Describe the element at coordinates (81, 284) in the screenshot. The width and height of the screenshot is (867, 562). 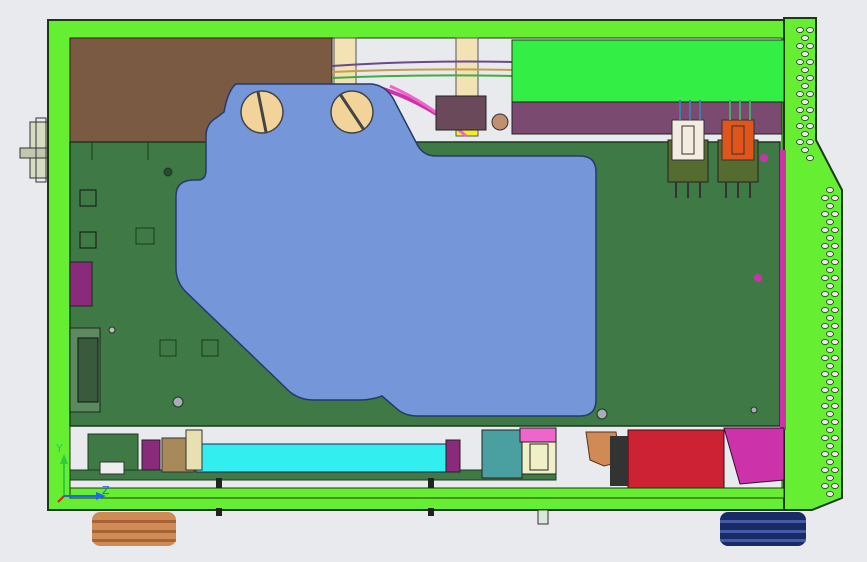
I see `magenta-component-left` at that location.